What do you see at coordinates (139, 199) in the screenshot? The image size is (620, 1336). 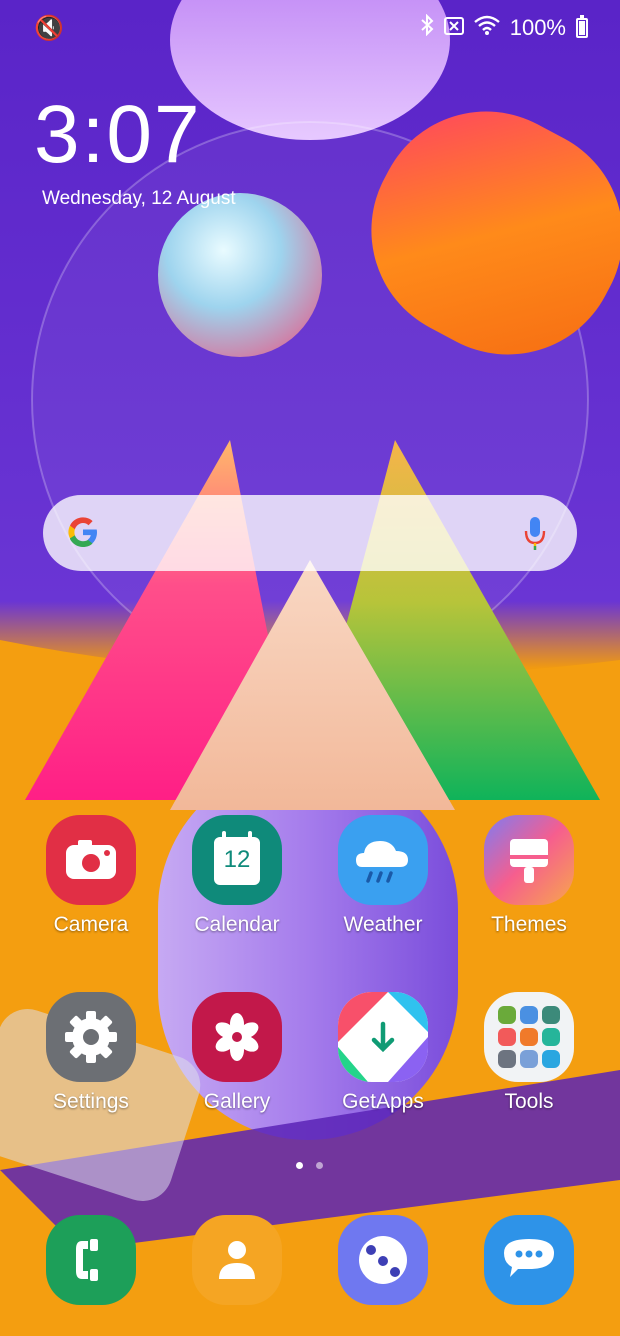 I see `clock-date: Wednesday, 12 August` at bounding box center [139, 199].